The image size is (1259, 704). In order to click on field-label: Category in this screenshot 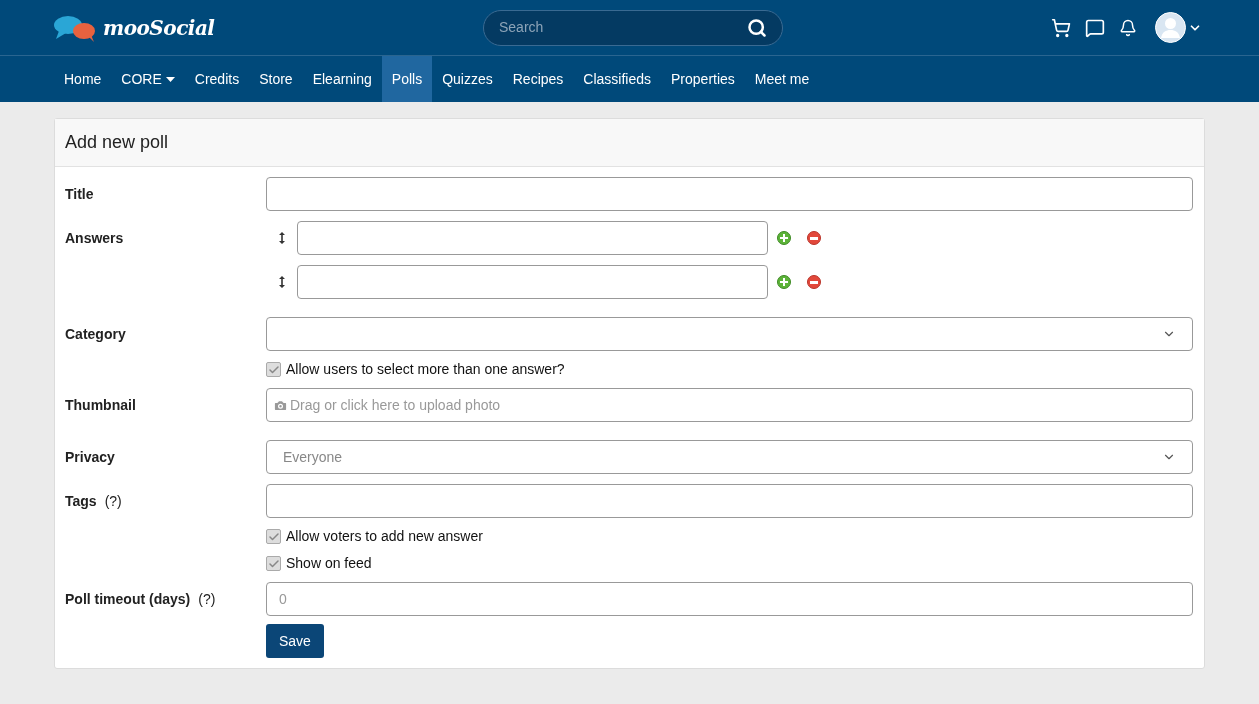, I will do `click(95, 334)`.